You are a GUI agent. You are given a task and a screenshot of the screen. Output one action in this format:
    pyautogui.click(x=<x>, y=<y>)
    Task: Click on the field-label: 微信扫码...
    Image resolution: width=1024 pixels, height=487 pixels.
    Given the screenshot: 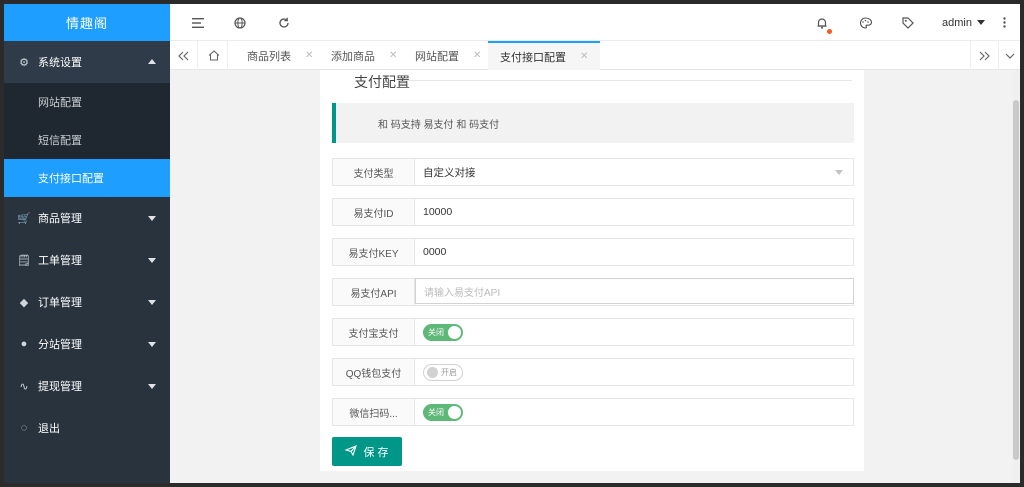 What is the action you would take?
    pyautogui.click(x=374, y=412)
    